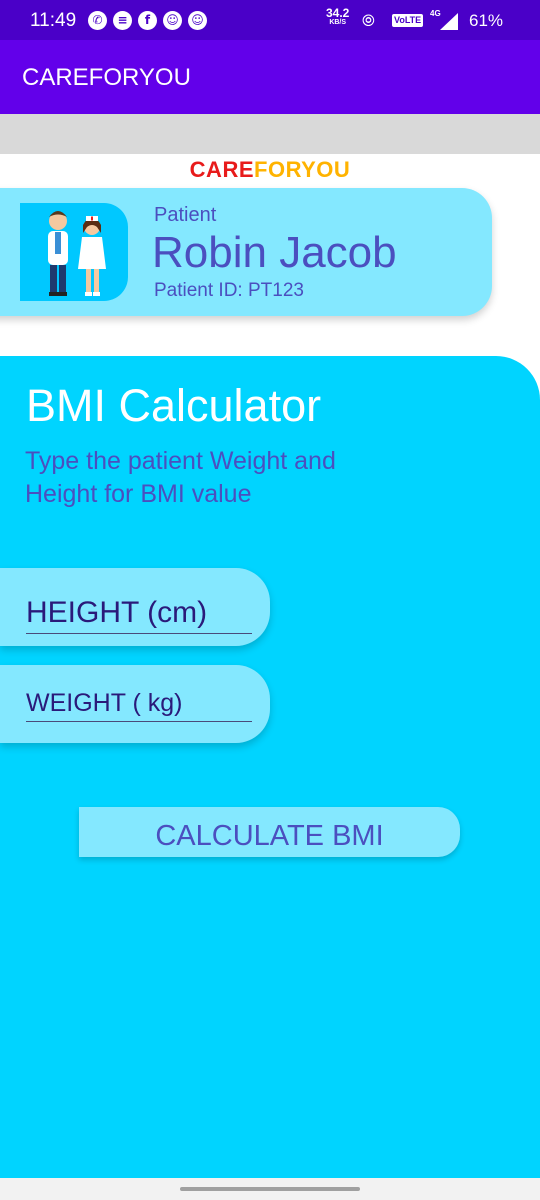 The width and height of the screenshot is (540, 1200). What do you see at coordinates (302, 169) in the screenshot?
I see `logo-part-foryou: FORYOU` at bounding box center [302, 169].